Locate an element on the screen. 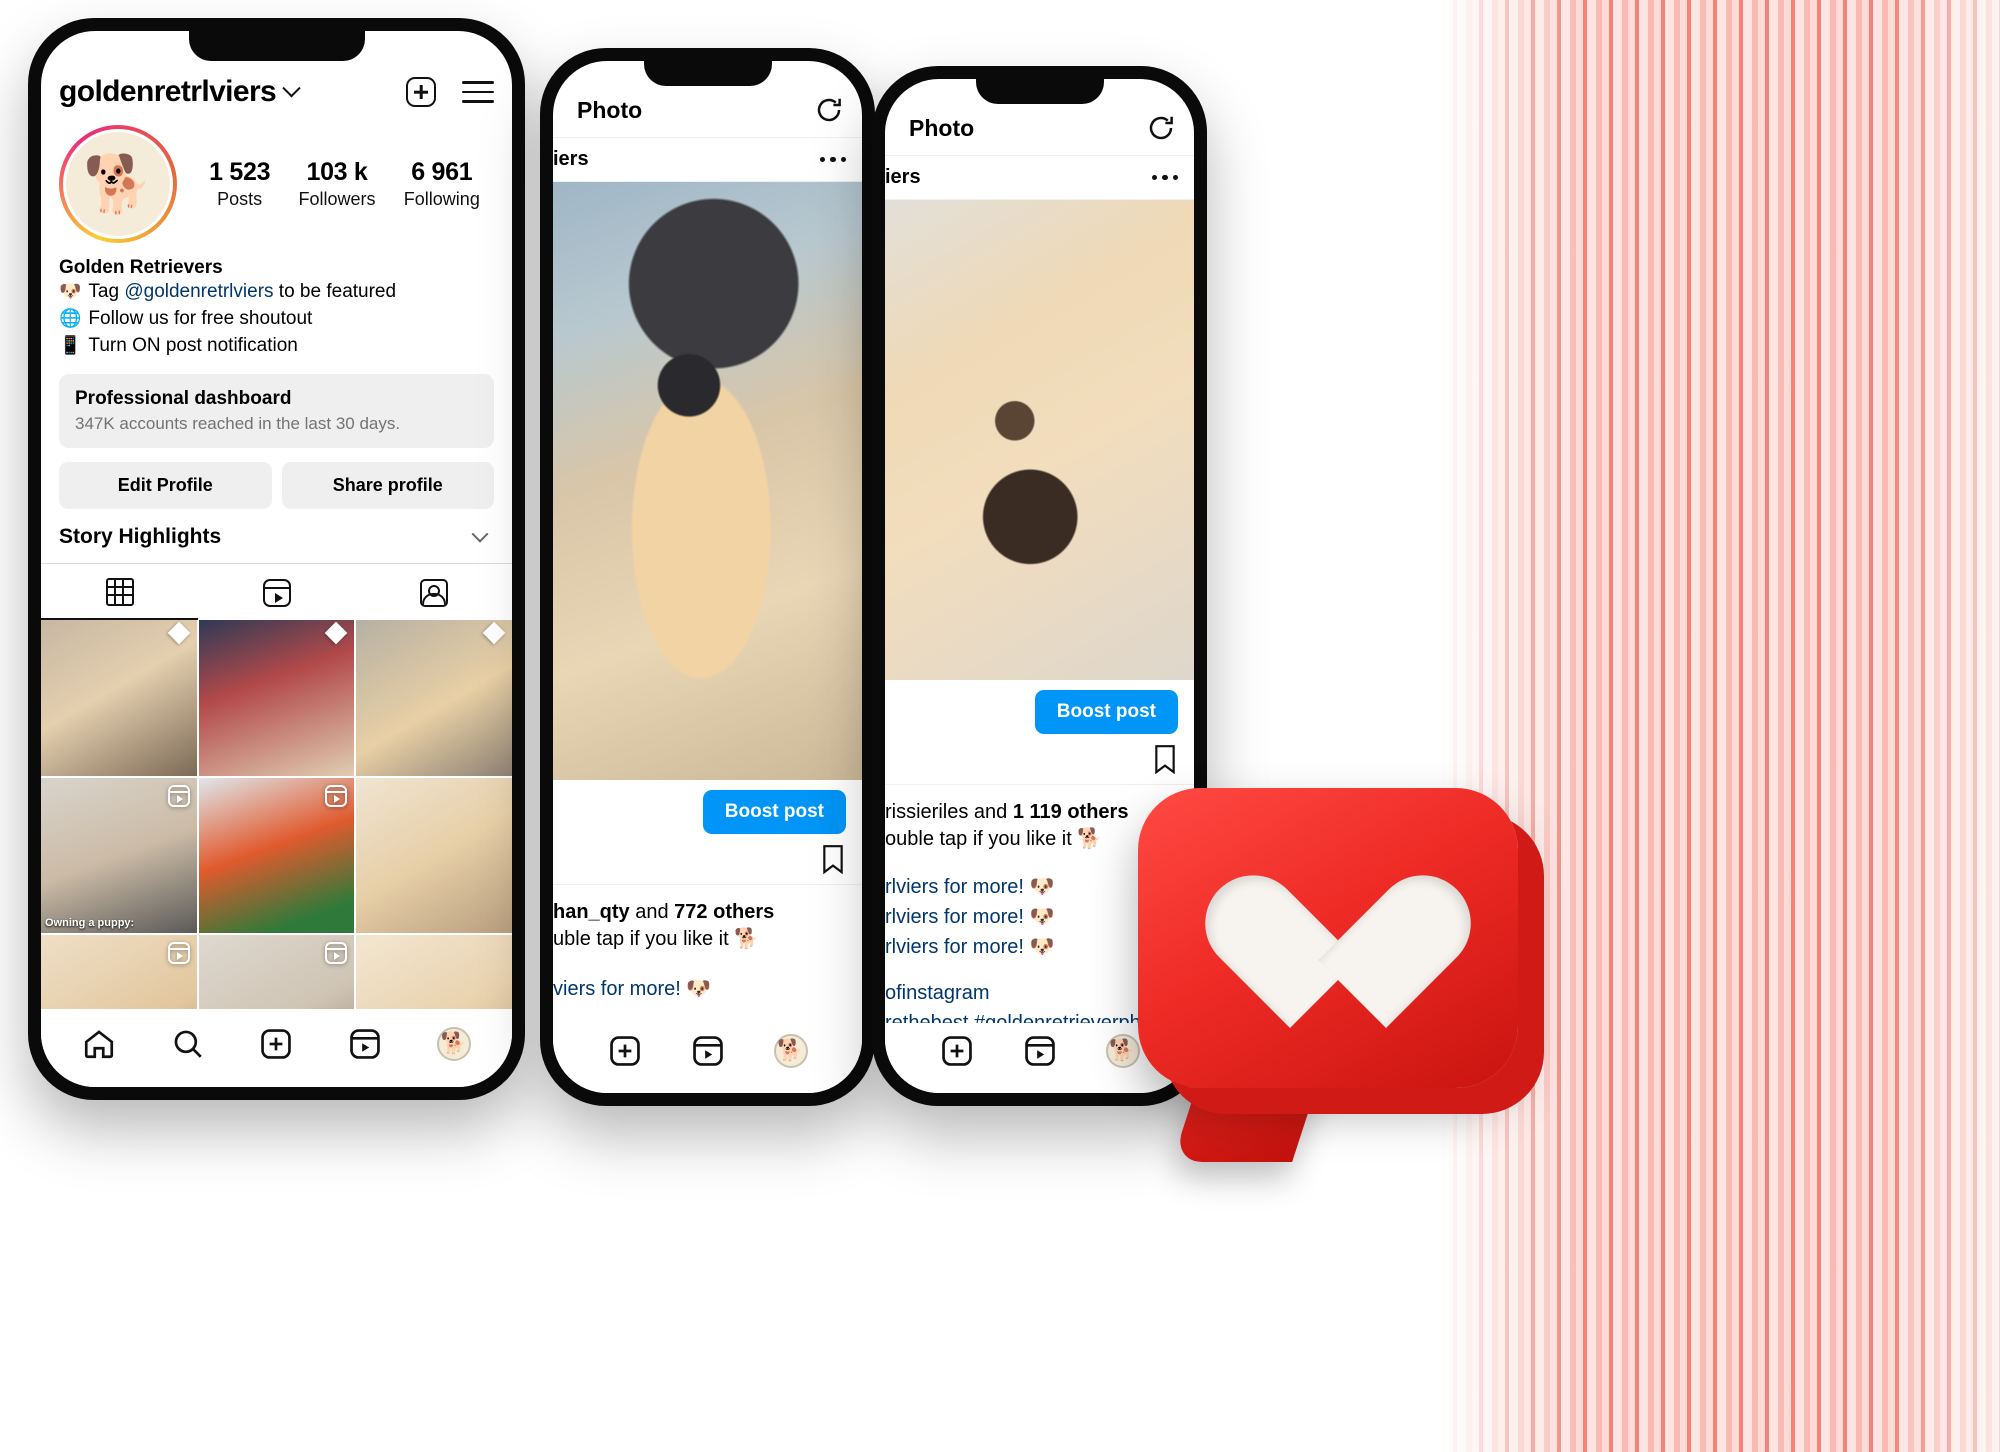 The width and height of the screenshot is (2000, 1452). post-save-row is located at coordinates (707, 861).